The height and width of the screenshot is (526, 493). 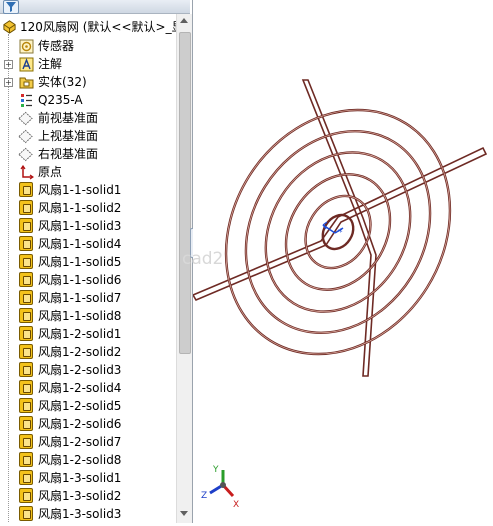 I want to click on tree-item-label: 传感器, so click(x=56, y=46).